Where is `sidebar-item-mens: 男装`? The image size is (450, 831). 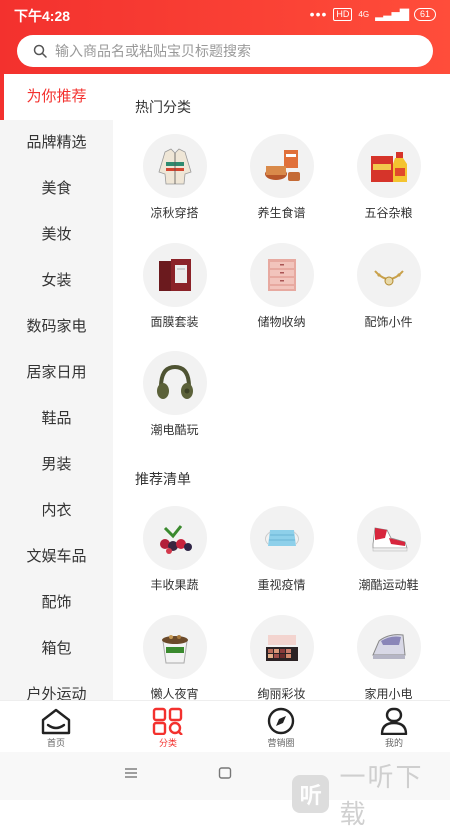
sidebar-item-mens: 男装 is located at coordinates (56, 465).